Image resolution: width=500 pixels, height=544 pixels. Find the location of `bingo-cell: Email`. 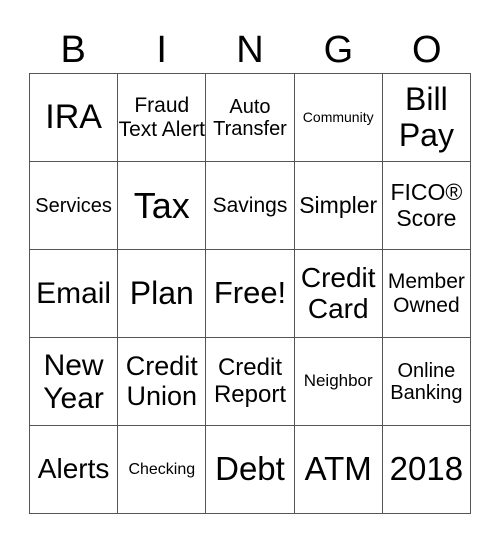

bingo-cell: Email is located at coordinates (74, 294).